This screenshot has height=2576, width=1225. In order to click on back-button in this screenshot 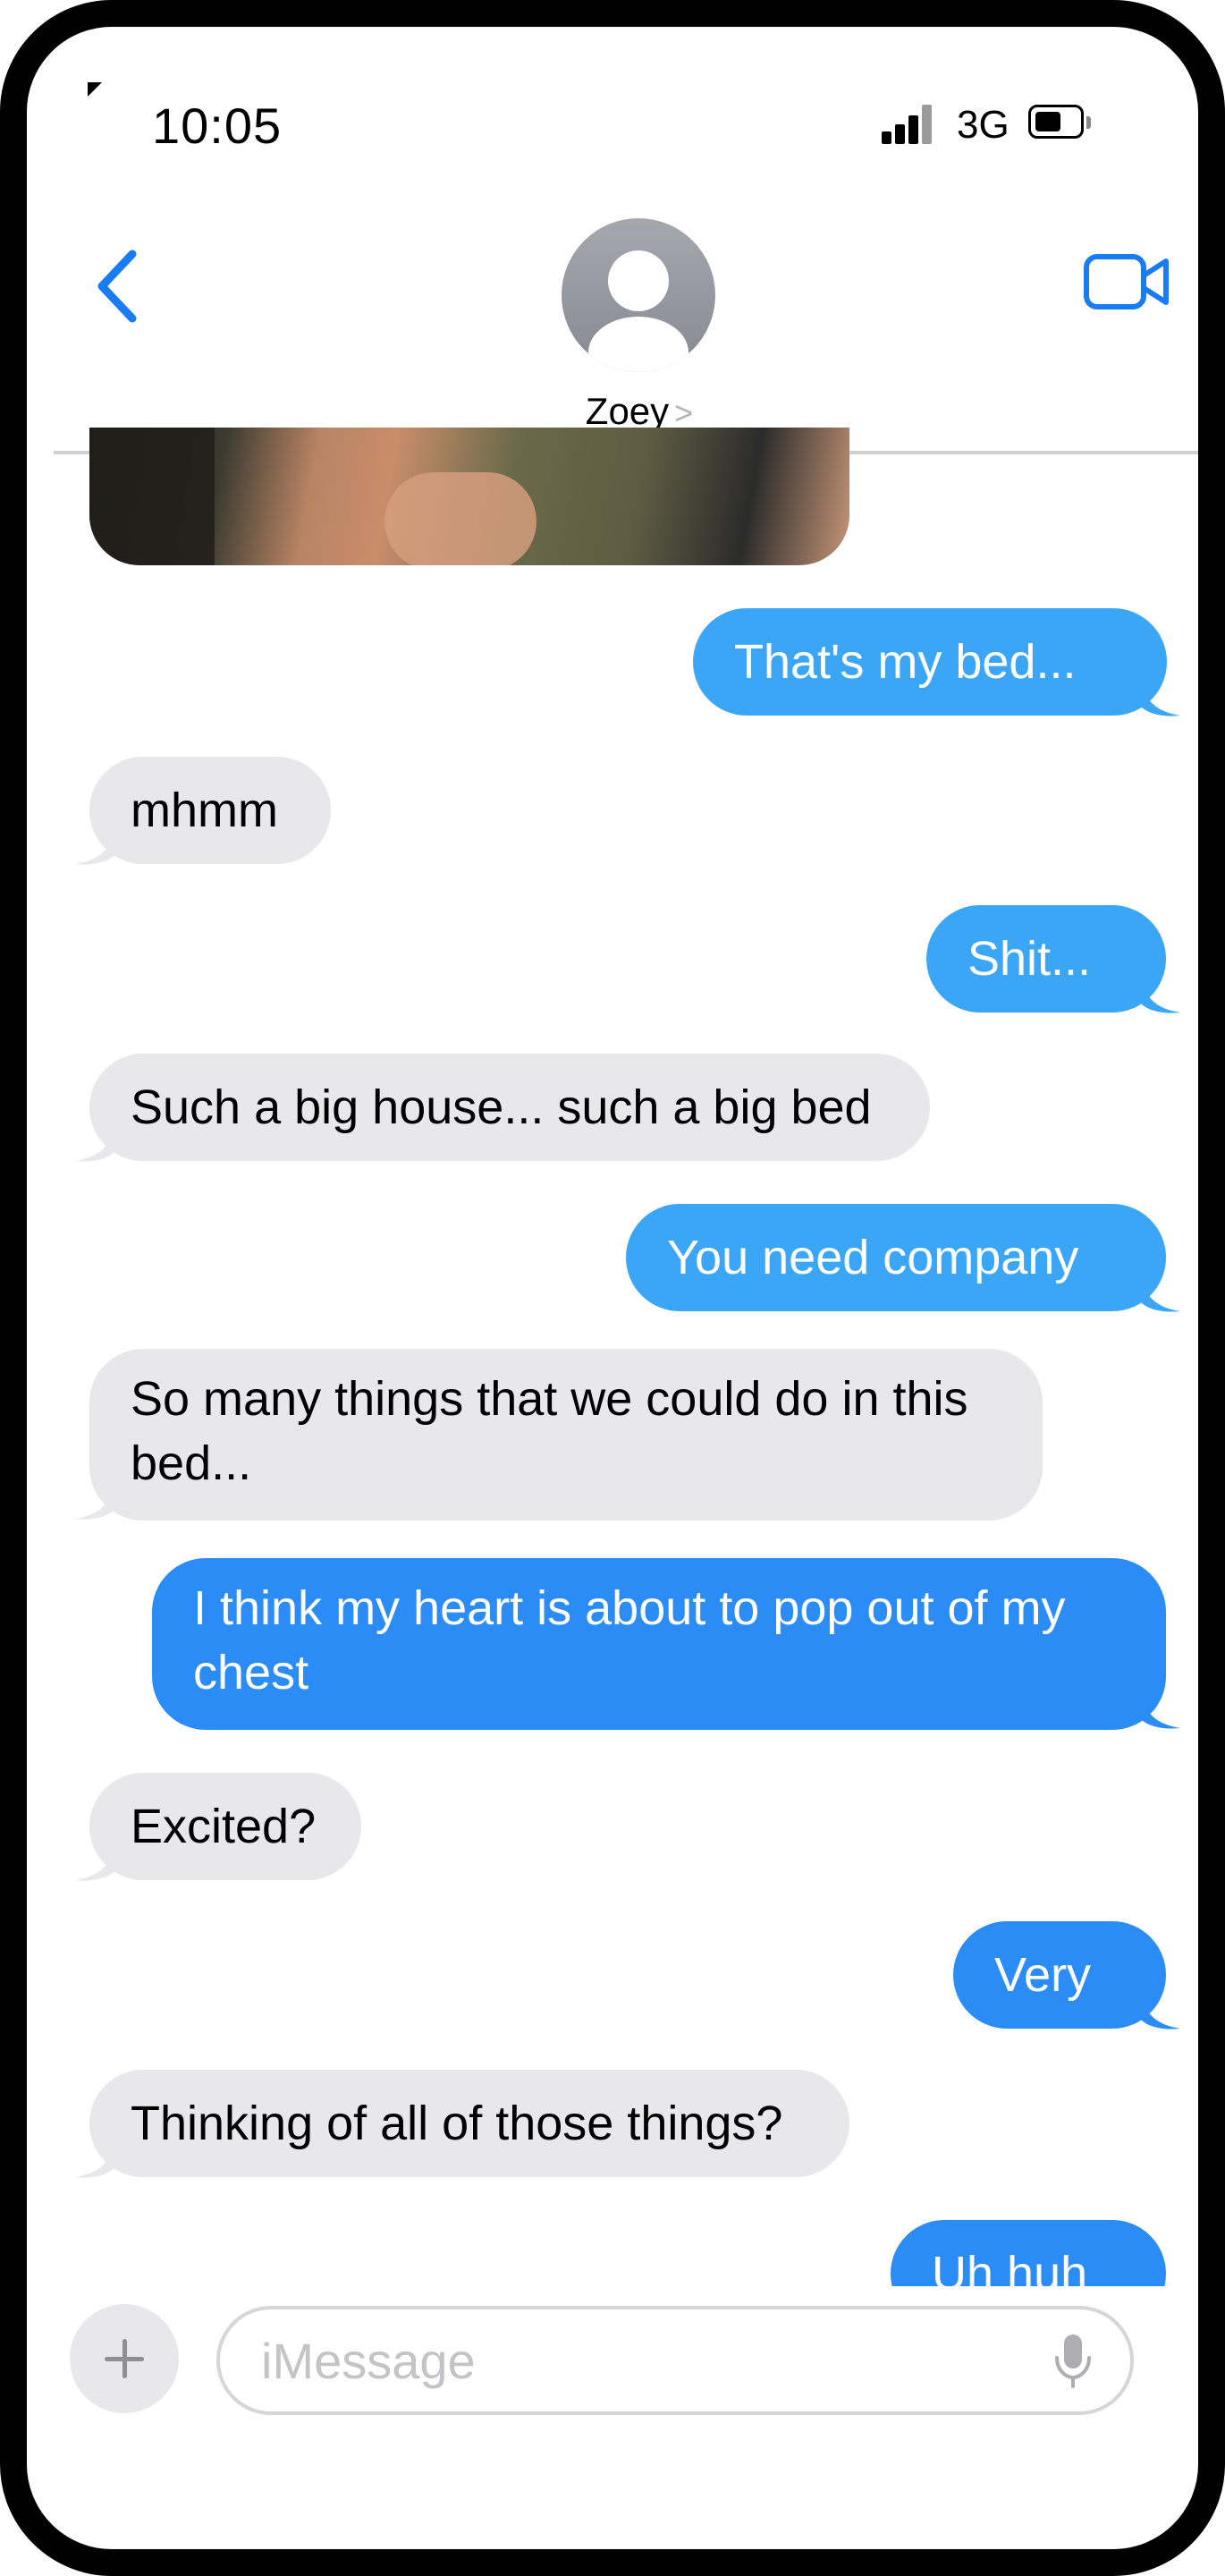, I will do `click(121, 286)`.